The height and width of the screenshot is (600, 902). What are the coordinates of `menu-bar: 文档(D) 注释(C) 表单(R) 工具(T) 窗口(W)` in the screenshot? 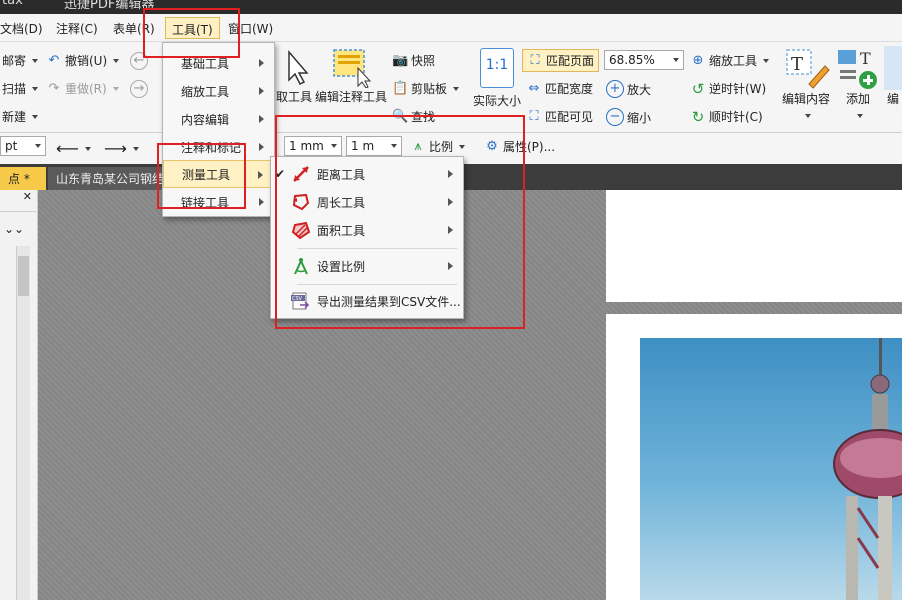 It's located at (451, 28).